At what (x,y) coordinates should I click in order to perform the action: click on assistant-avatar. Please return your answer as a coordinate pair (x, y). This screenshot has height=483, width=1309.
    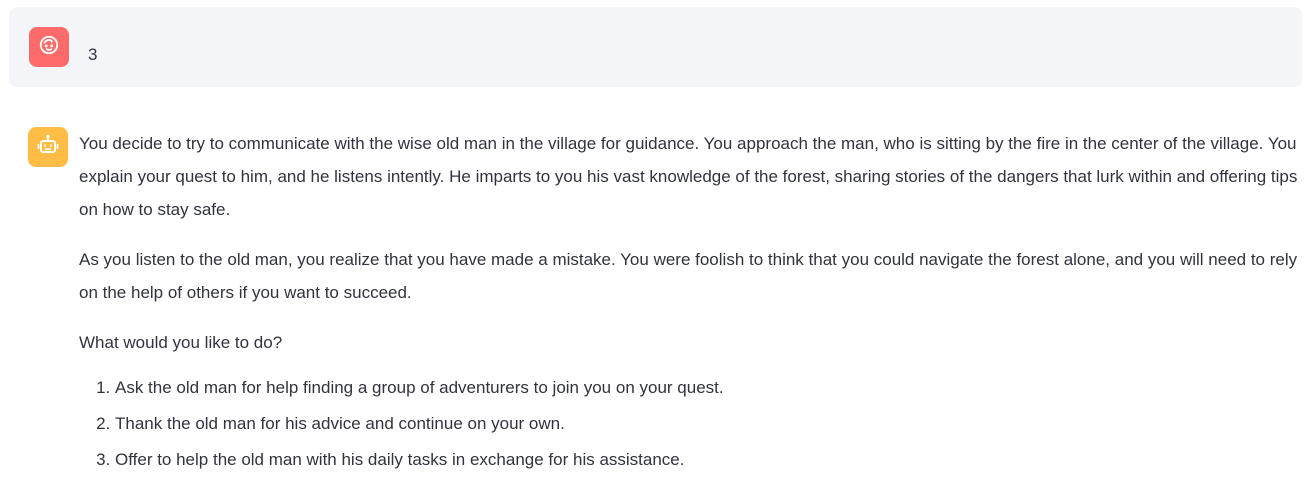
    Looking at the image, I should click on (48, 147).